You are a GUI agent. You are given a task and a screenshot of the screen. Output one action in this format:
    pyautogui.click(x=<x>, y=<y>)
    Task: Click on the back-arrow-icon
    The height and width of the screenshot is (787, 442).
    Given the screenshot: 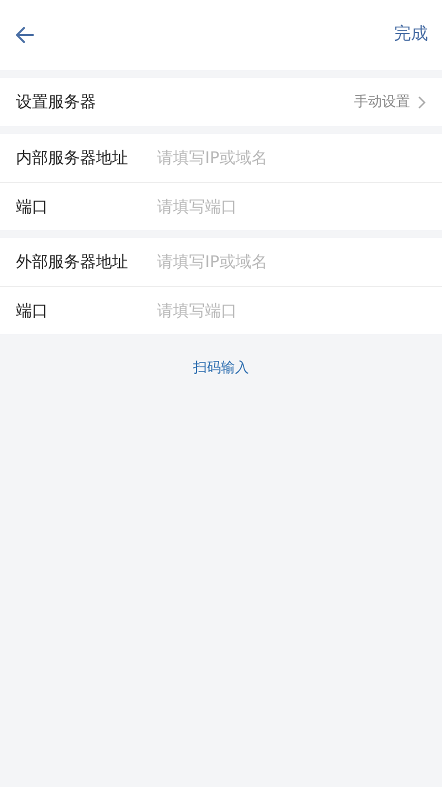 What is the action you would take?
    pyautogui.click(x=25, y=35)
    